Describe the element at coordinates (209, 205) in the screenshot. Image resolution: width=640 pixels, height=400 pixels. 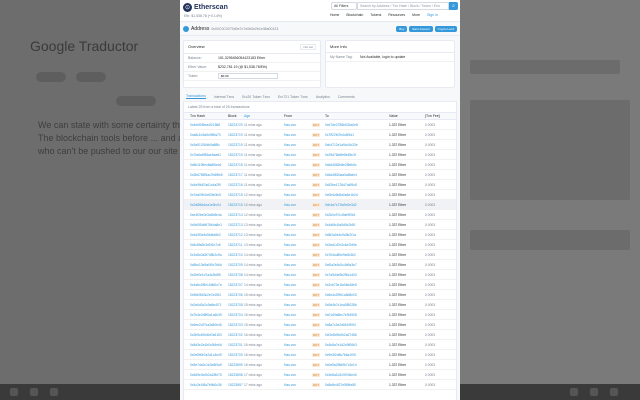
I see `txn-hash-link: 0x2d8f6b1ea1ef4c04` at that location.